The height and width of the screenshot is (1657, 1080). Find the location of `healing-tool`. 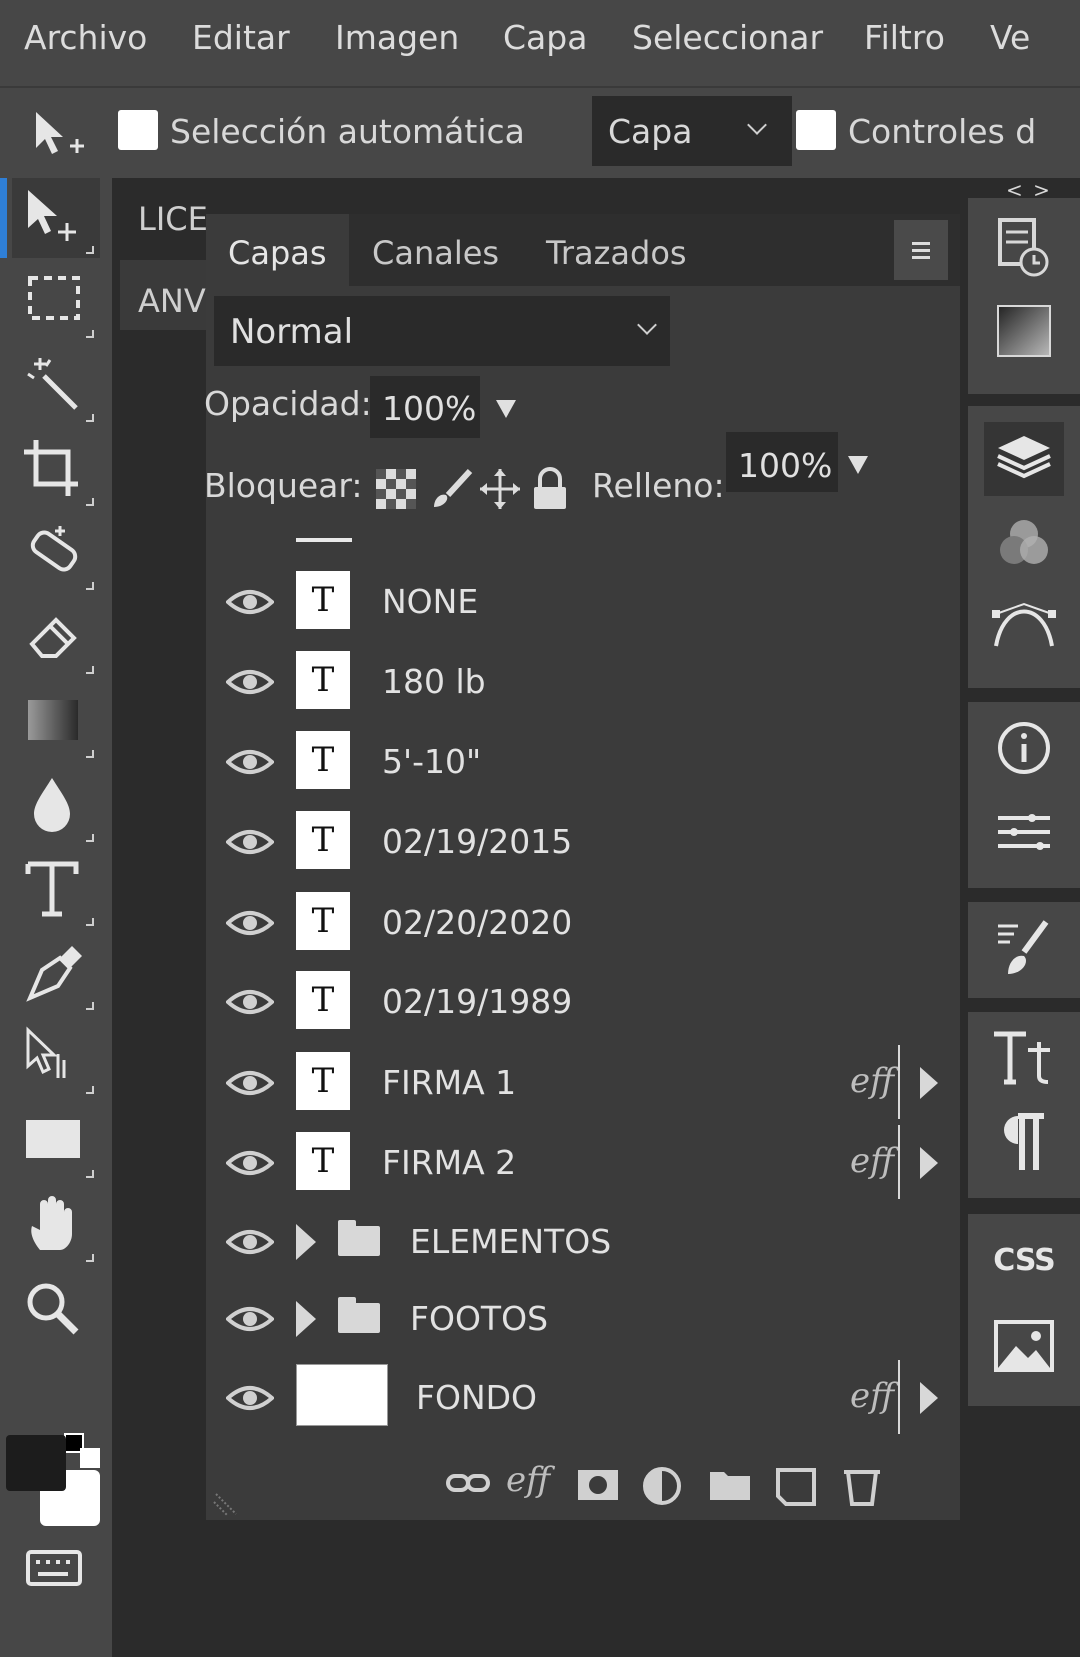

healing-tool is located at coordinates (56, 554).